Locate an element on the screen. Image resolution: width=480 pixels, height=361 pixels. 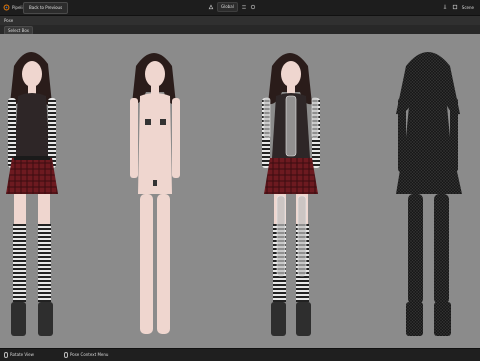
scene-icon is located at coordinates (455, 7).